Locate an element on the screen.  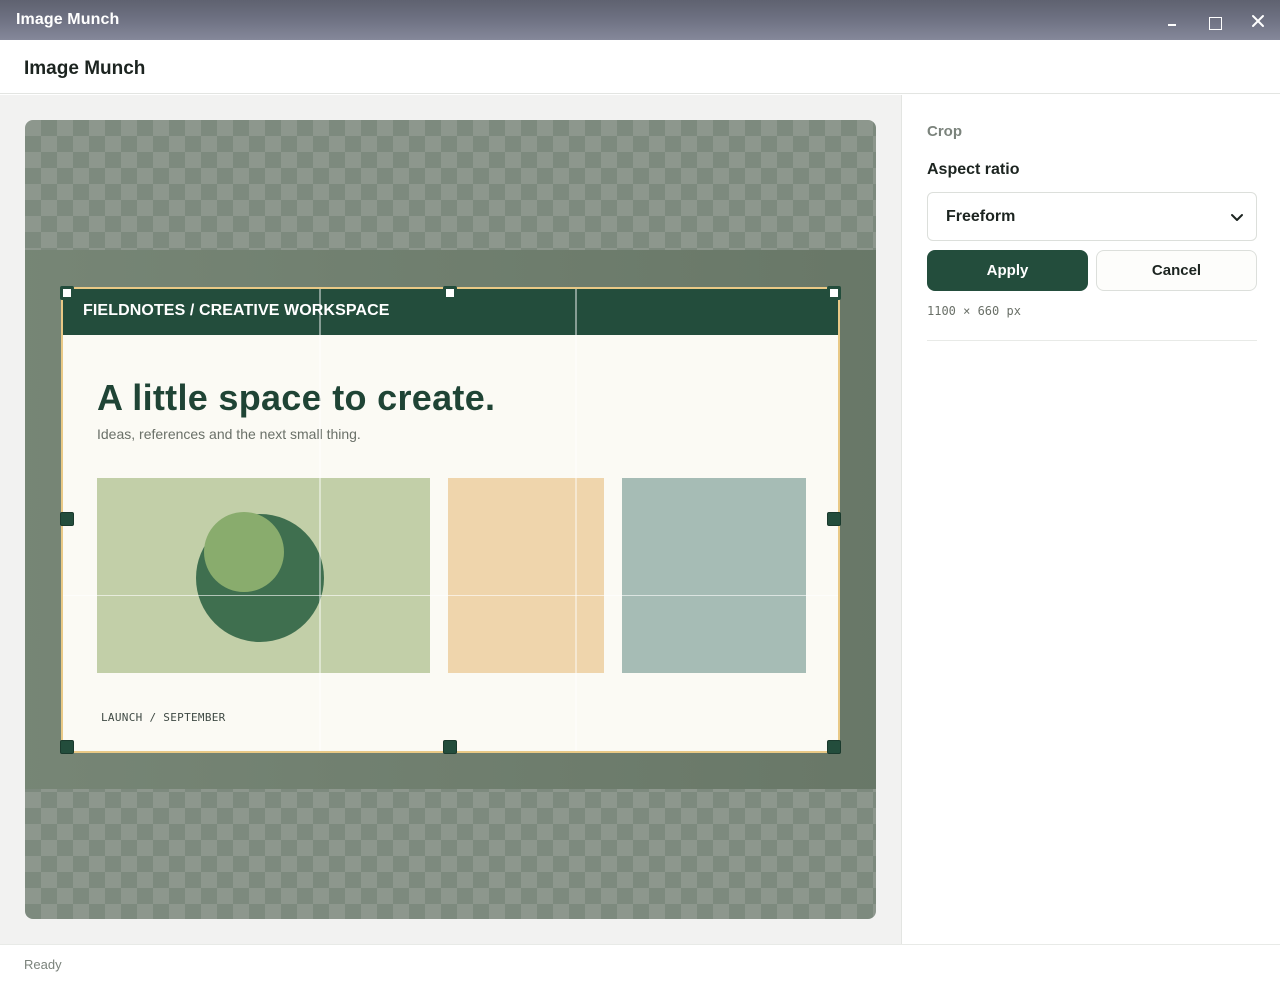
crop-dimensions: 1100 × 660 px is located at coordinates (974, 311).